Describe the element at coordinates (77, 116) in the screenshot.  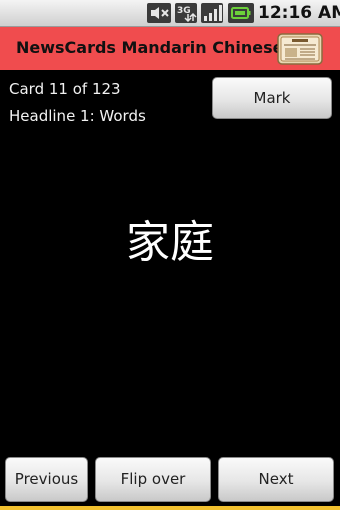
I see `headline-label: Headline 1: Words` at that location.